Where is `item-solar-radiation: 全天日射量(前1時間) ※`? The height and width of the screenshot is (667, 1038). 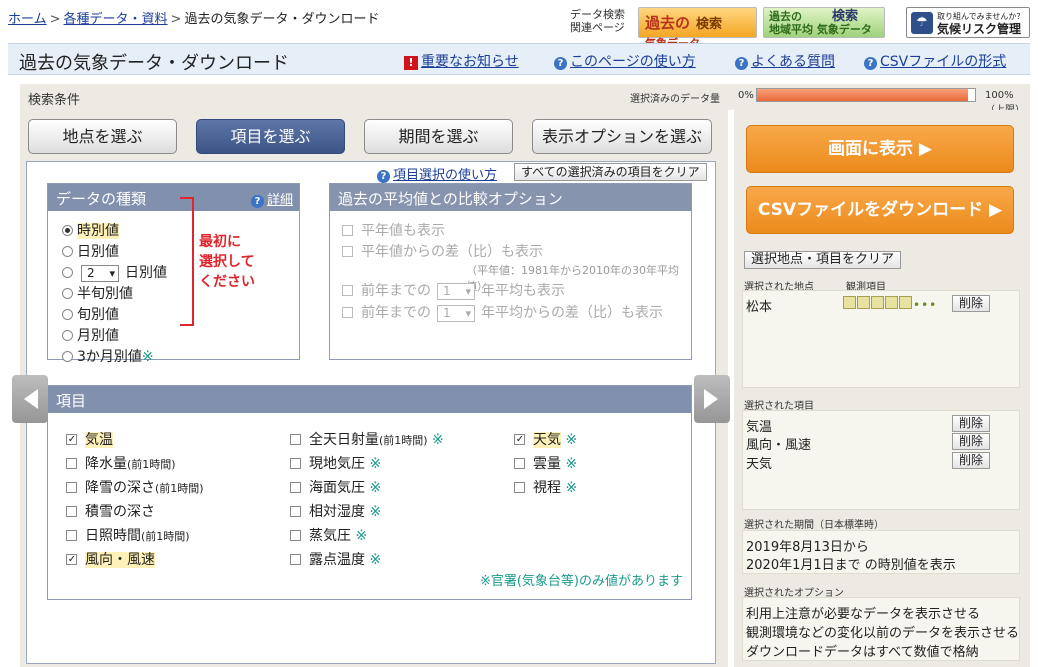
item-solar-radiation: 全天日射量(前1時間) ※ is located at coordinates (367, 439).